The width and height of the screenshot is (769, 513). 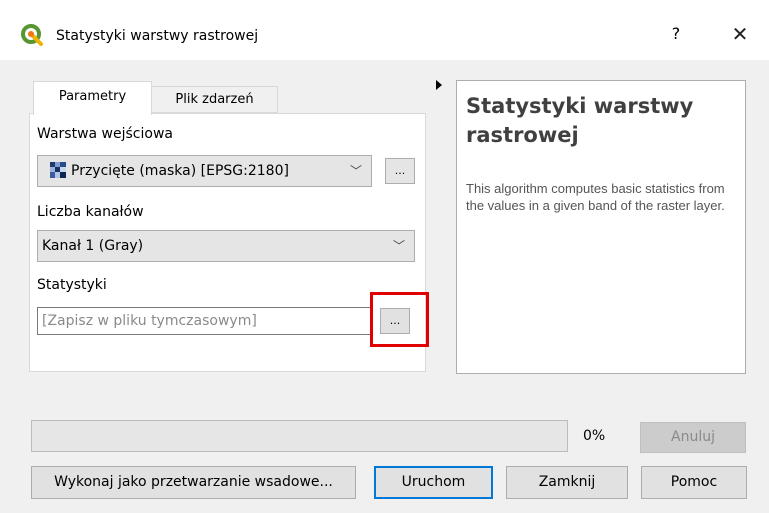 What do you see at coordinates (580, 120) in the screenshot?
I see `help-title: Statystyki warstwy rastrowej` at bounding box center [580, 120].